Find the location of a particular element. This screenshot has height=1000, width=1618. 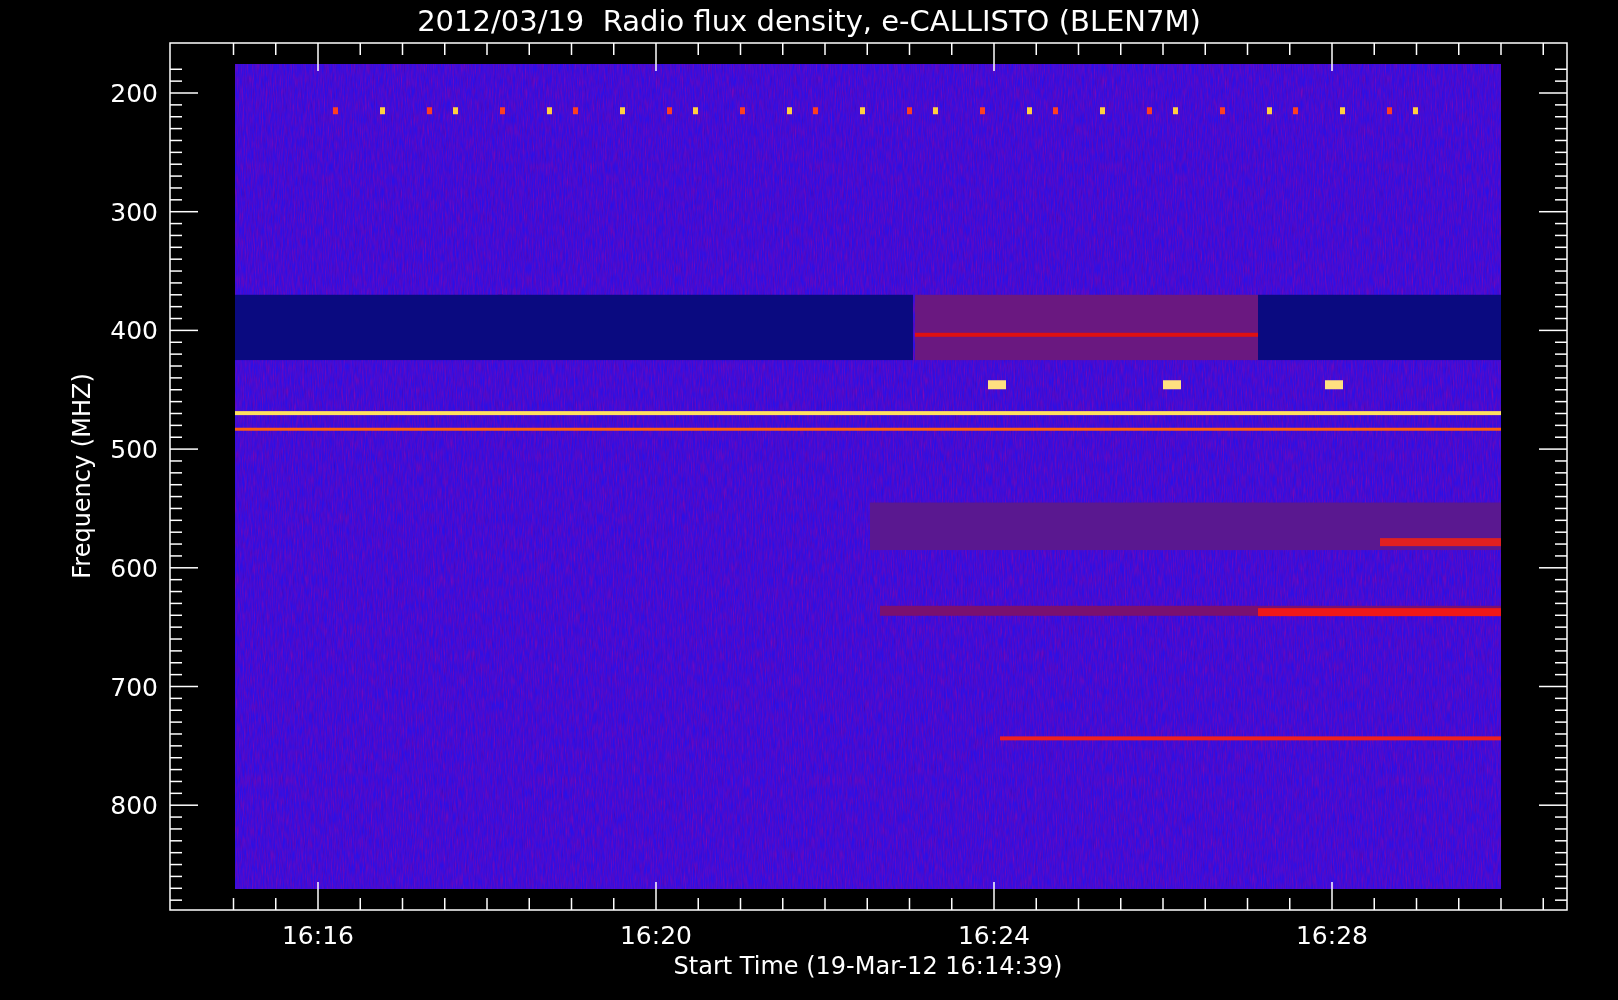

x-tick-label: 16:28 is located at coordinates (1332, 935).